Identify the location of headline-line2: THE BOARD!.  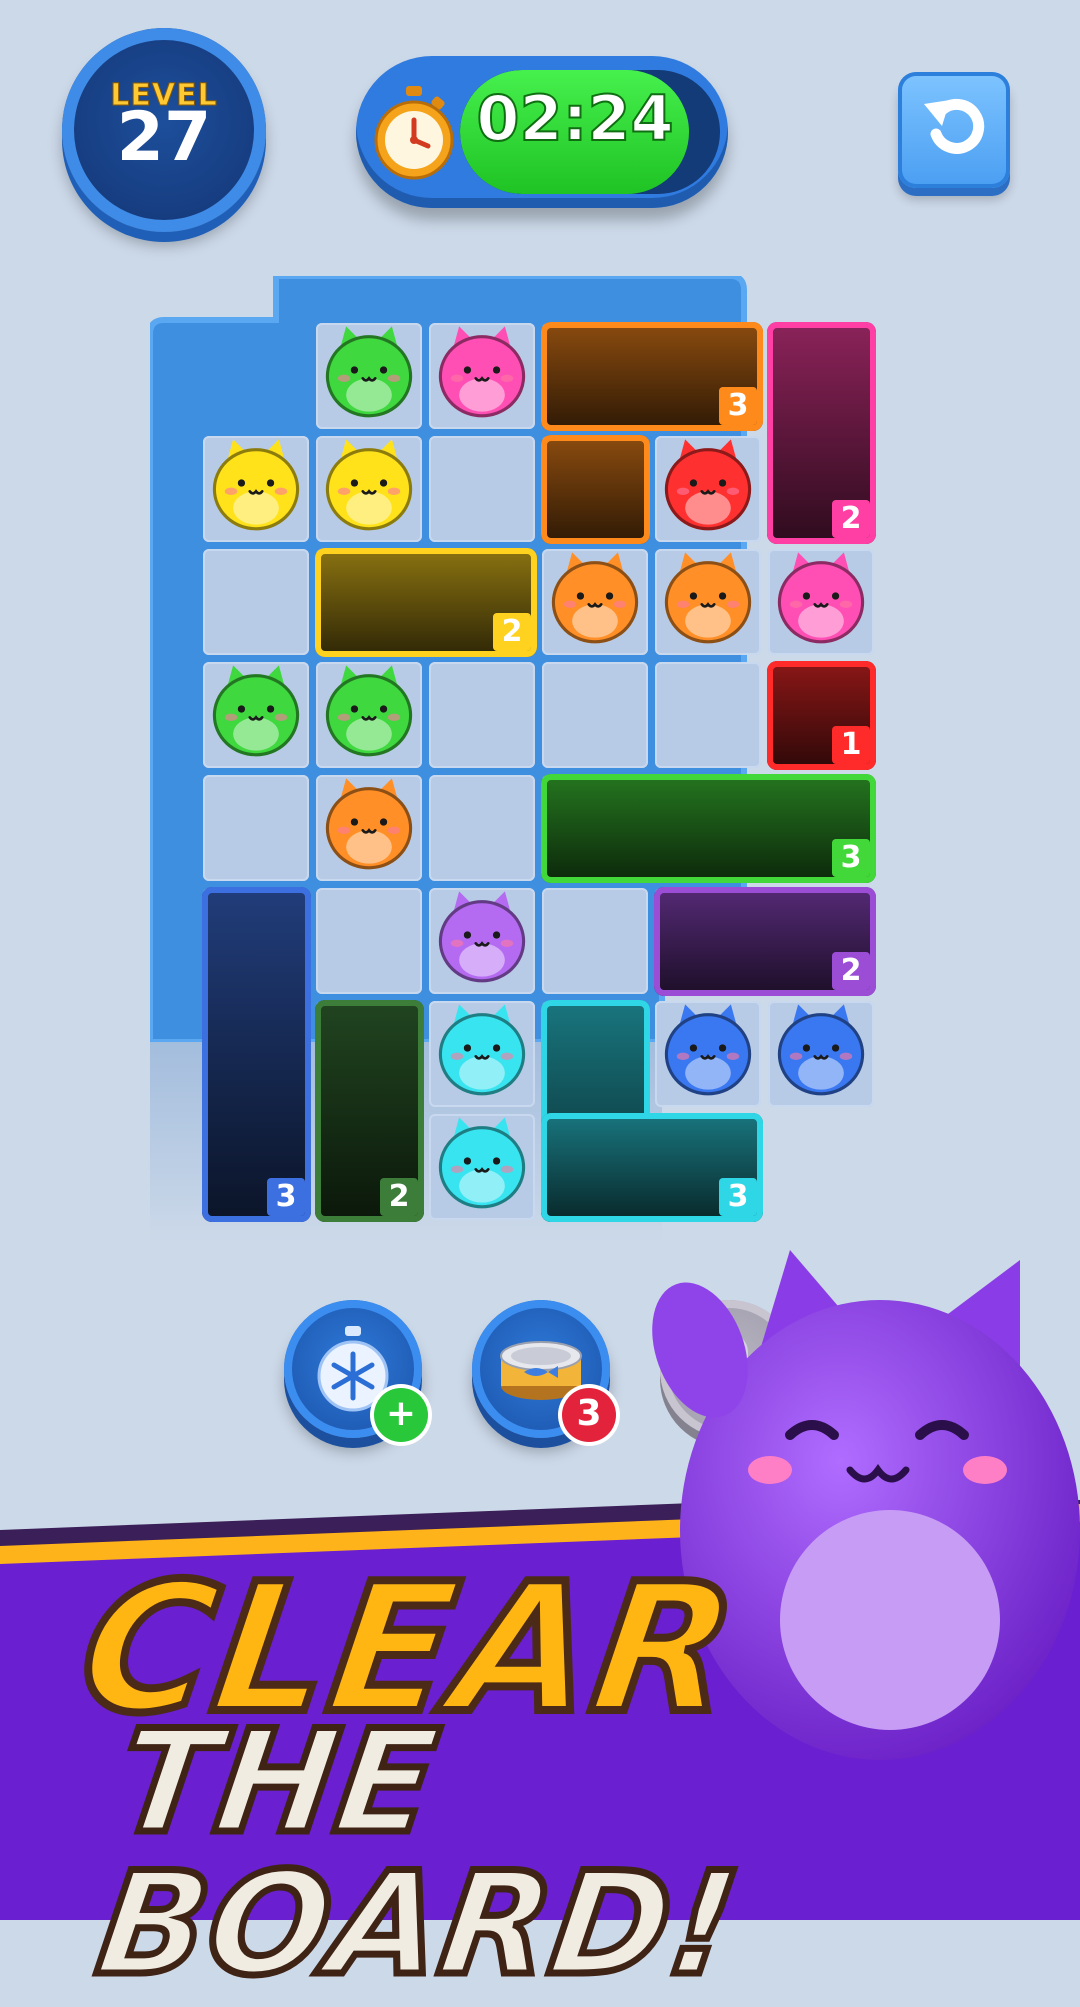
(418, 1852).